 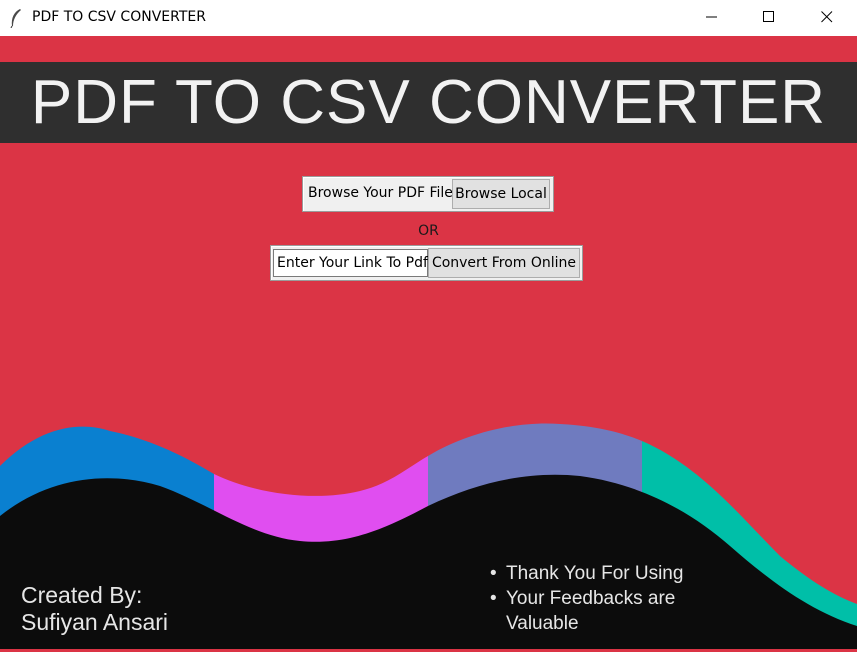 What do you see at coordinates (583, 598) in the screenshot?
I see `list-item: • Your Feedbacks are` at bounding box center [583, 598].